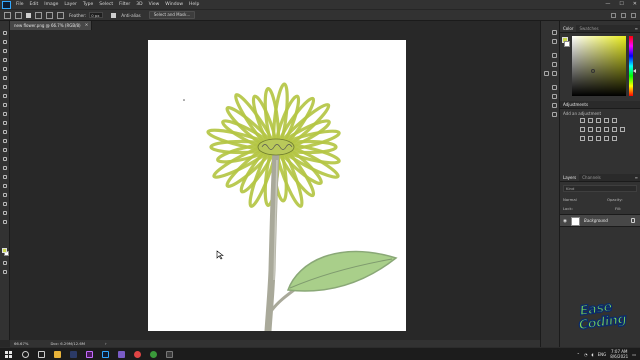  What do you see at coordinates (578, 354) in the screenshot?
I see `tray-arrow-icon: ⌃` at bounding box center [578, 354].